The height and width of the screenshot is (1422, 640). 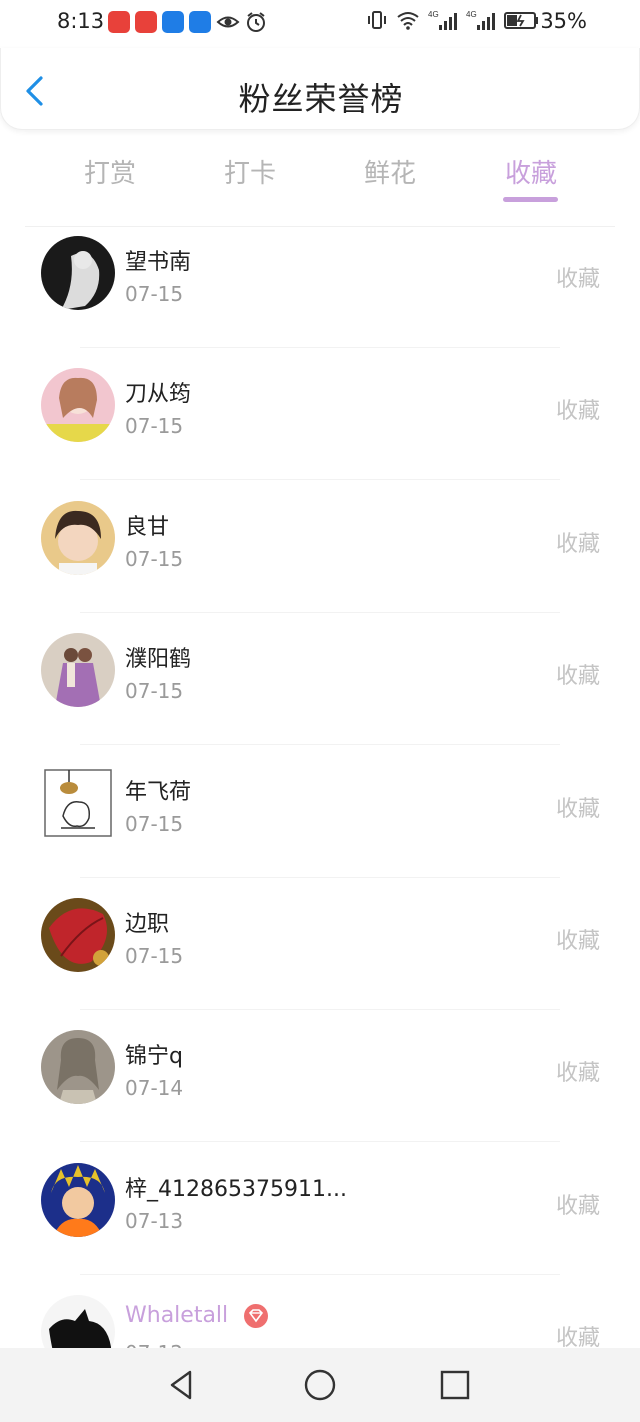 I want to click on page-title: 粉丝荣誉榜, so click(x=321, y=99).